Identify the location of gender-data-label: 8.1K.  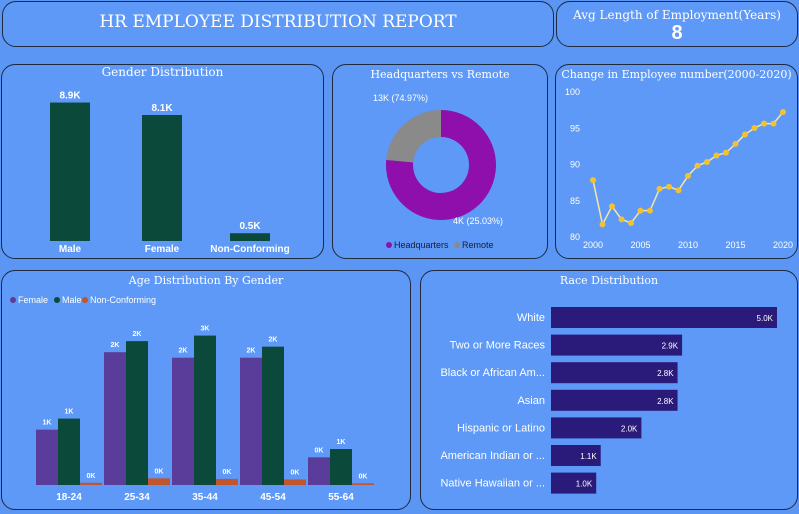
(162, 108).